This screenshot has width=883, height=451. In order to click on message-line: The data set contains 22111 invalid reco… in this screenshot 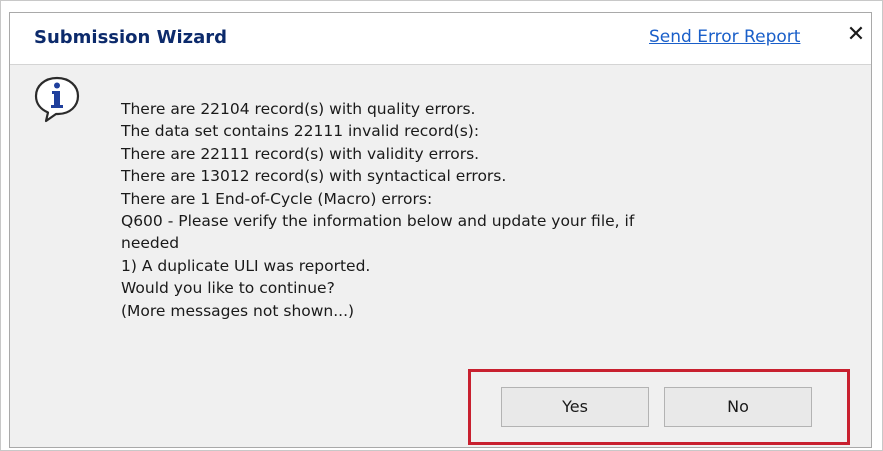, I will do `click(300, 131)`.